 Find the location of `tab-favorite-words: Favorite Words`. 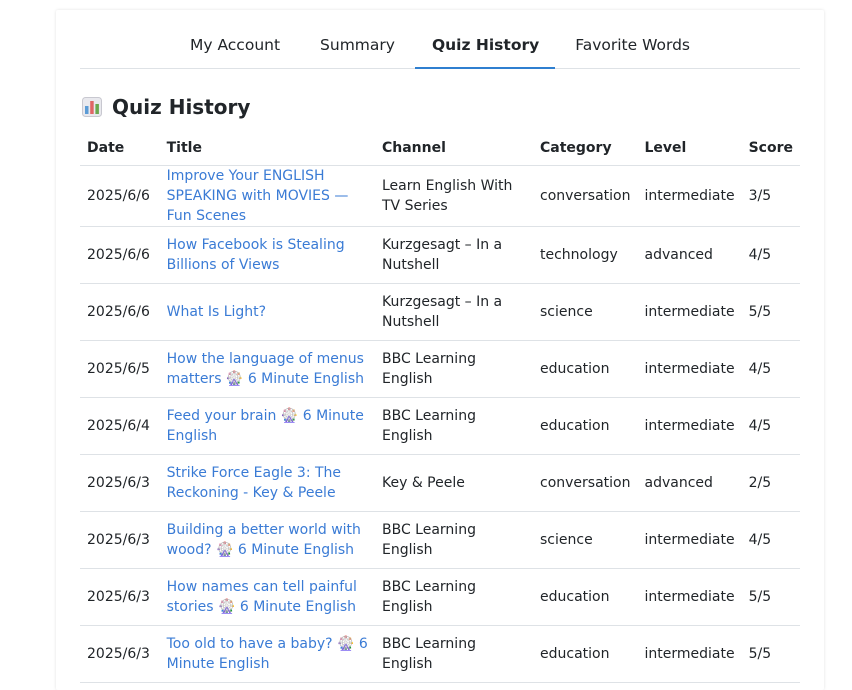

tab-favorite-words: Favorite Words is located at coordinates (632, 48).